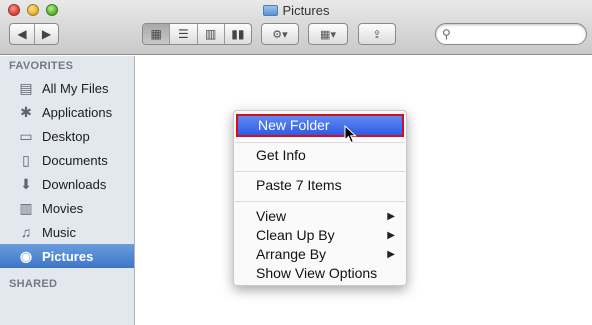  Describe the element at coordinates (306, 10) in the screenshot. I see `window-title-text: Pictures` at that location.